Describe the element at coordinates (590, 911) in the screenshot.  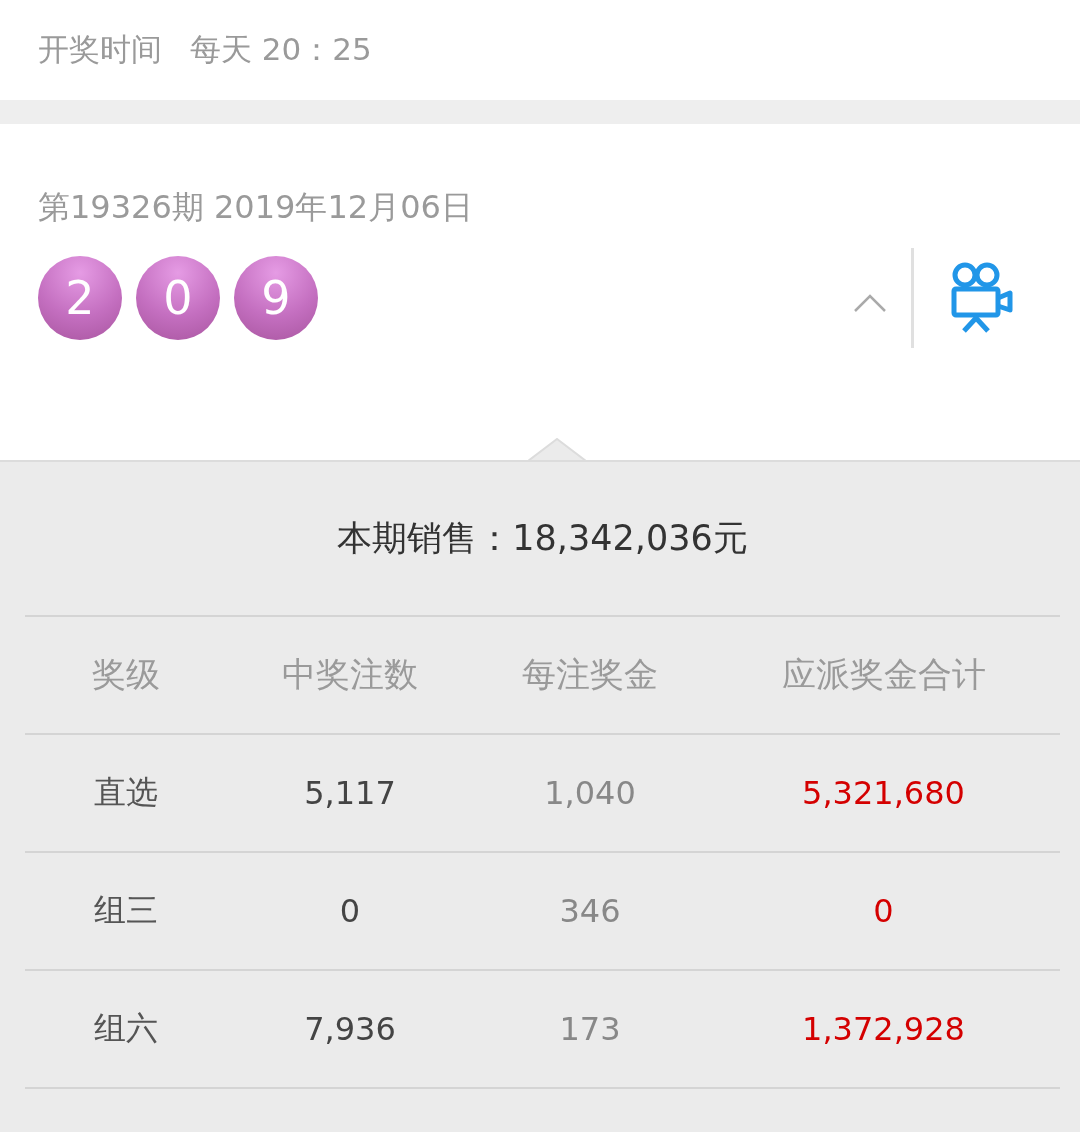
I see `table-cell: 346` at that location.